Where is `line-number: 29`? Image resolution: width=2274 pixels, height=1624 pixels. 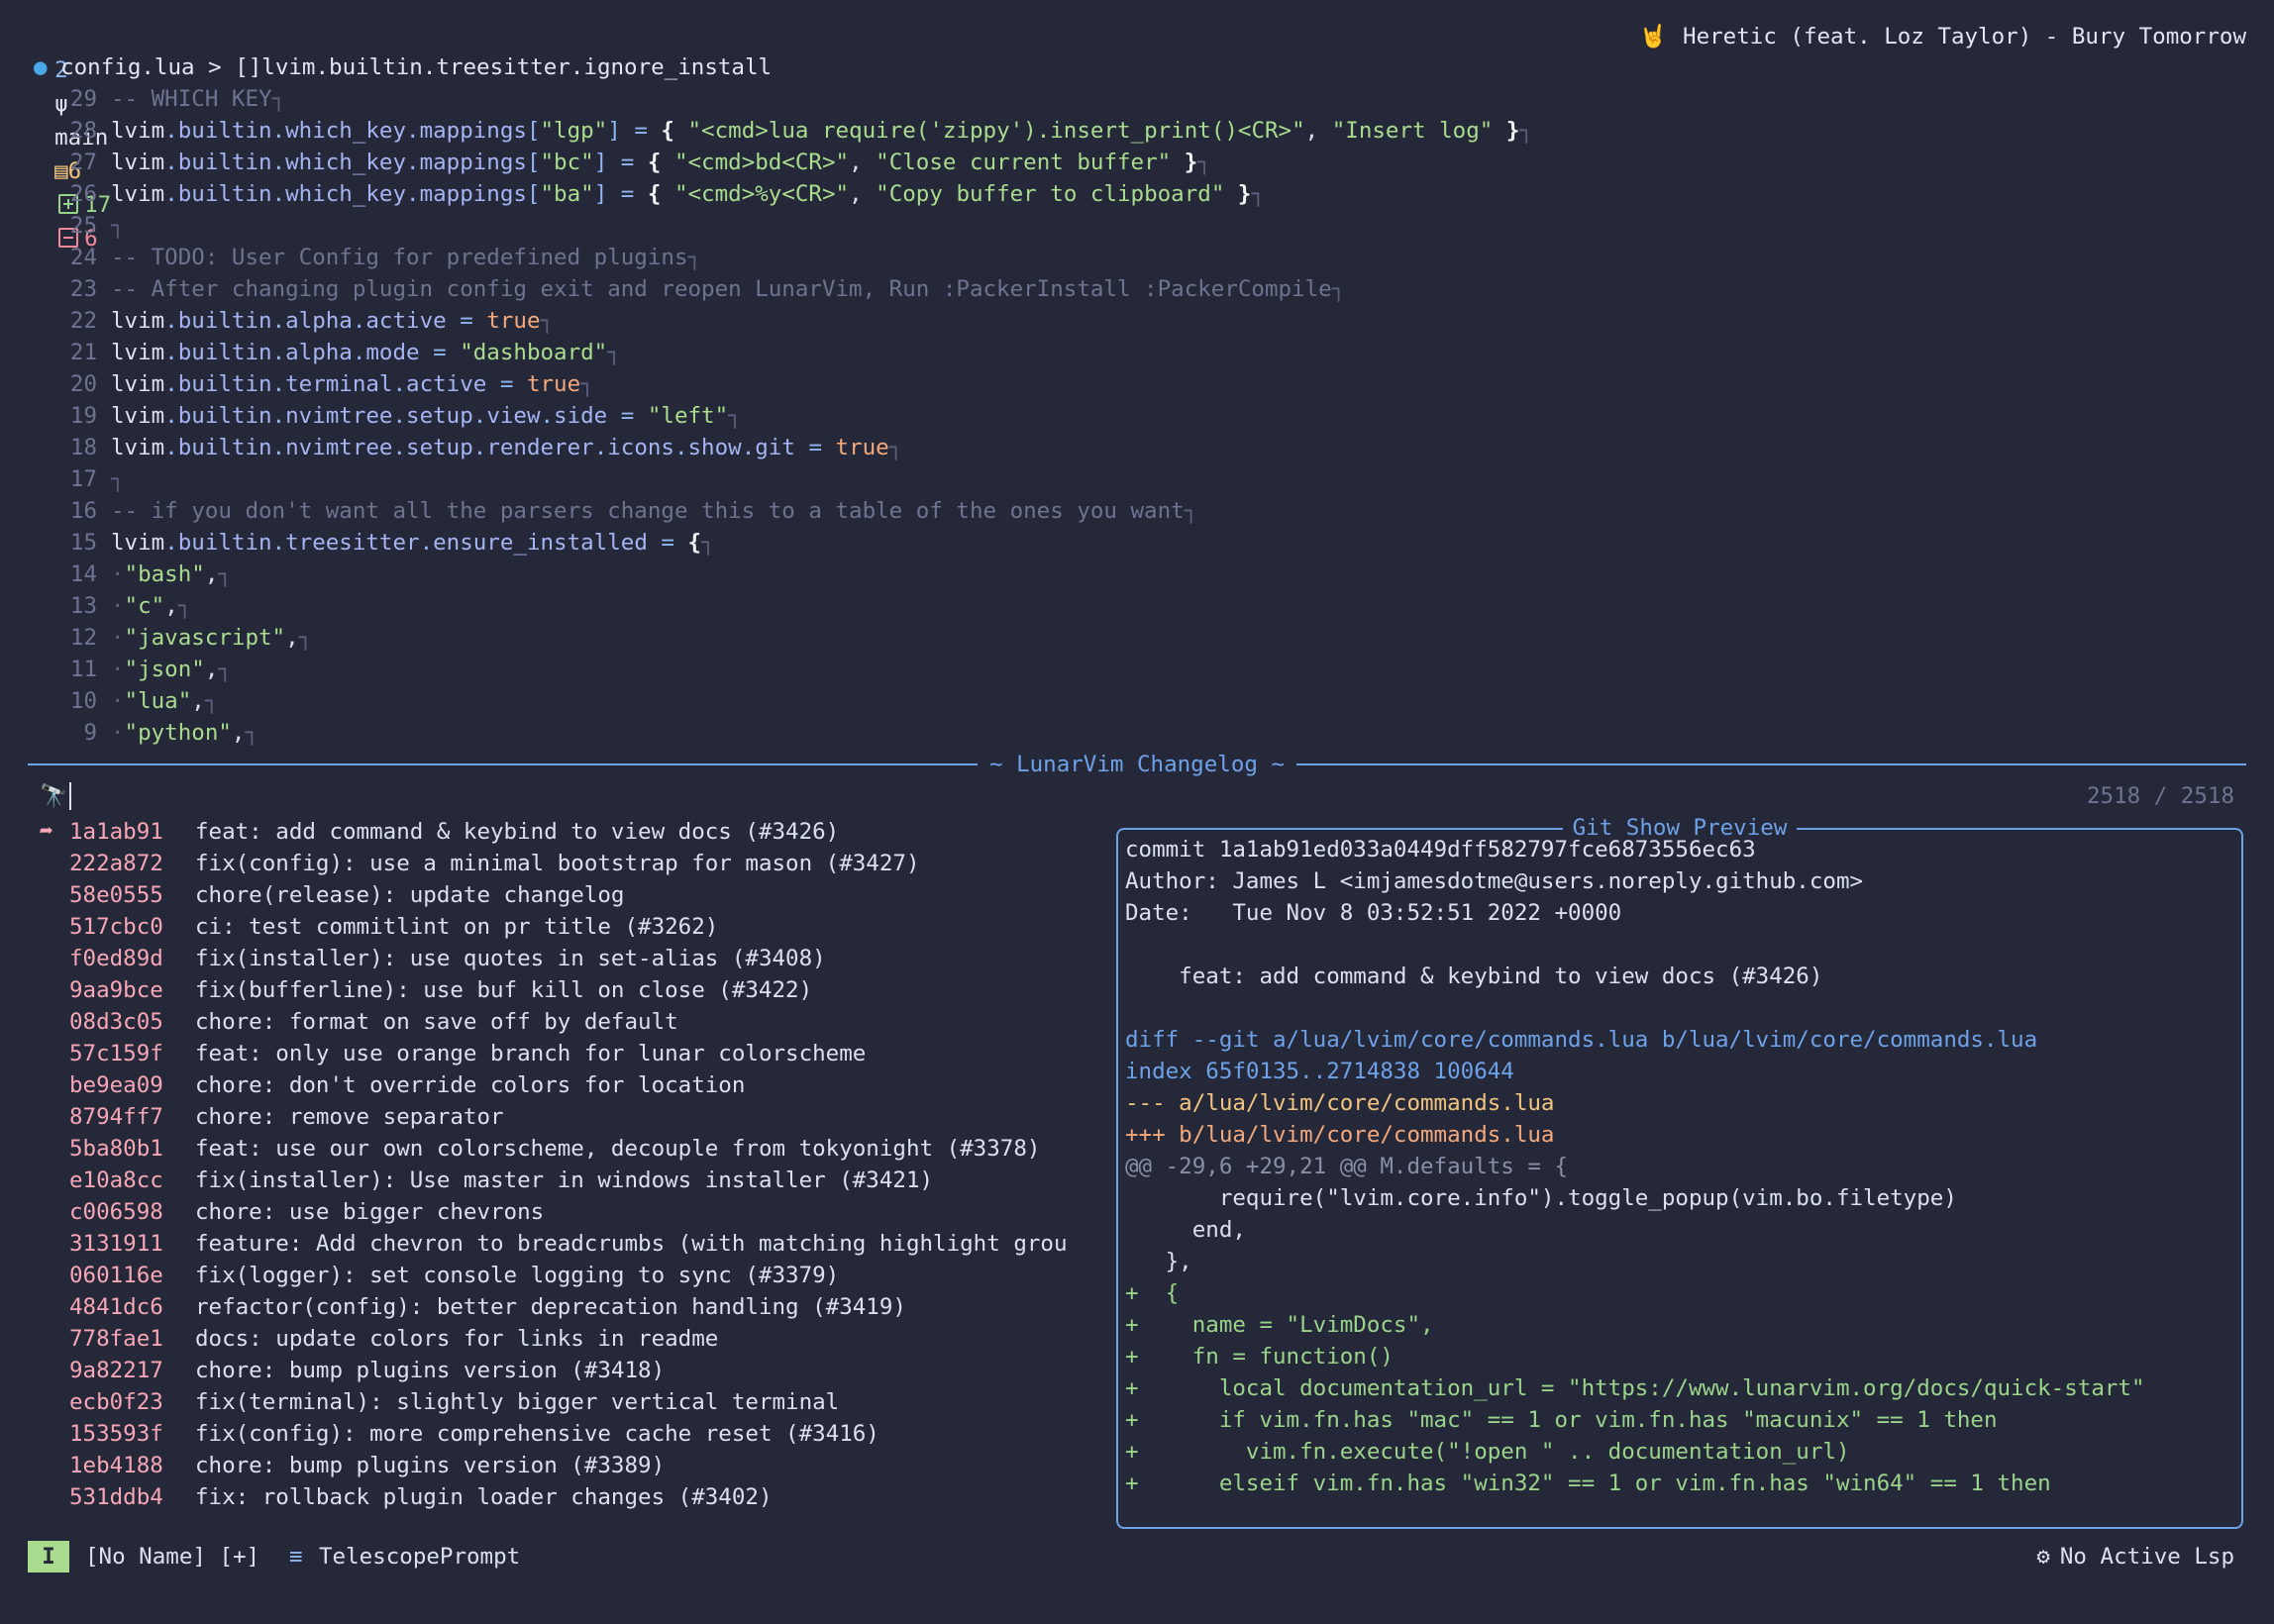 line-number: 29 is located at coordinates (83, 99).